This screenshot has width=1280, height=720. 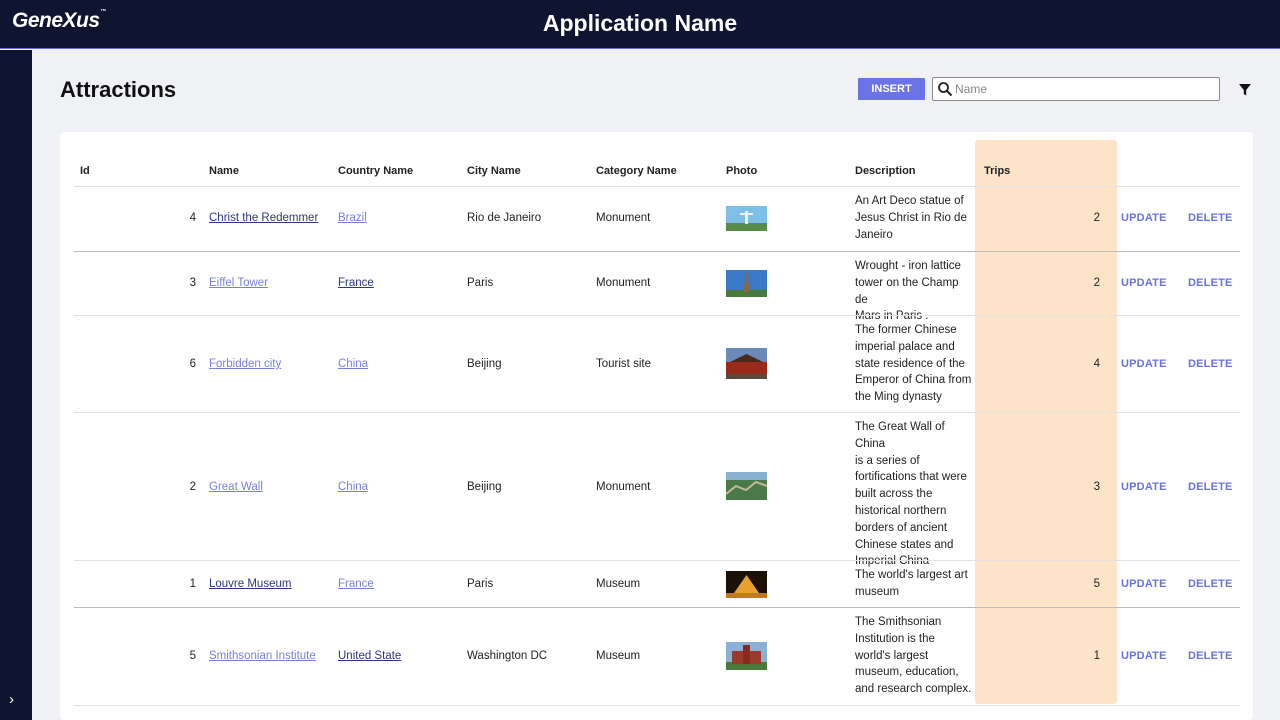 I want to click on cell-city: Rio de Janeiro, so click(x=504, y=218).